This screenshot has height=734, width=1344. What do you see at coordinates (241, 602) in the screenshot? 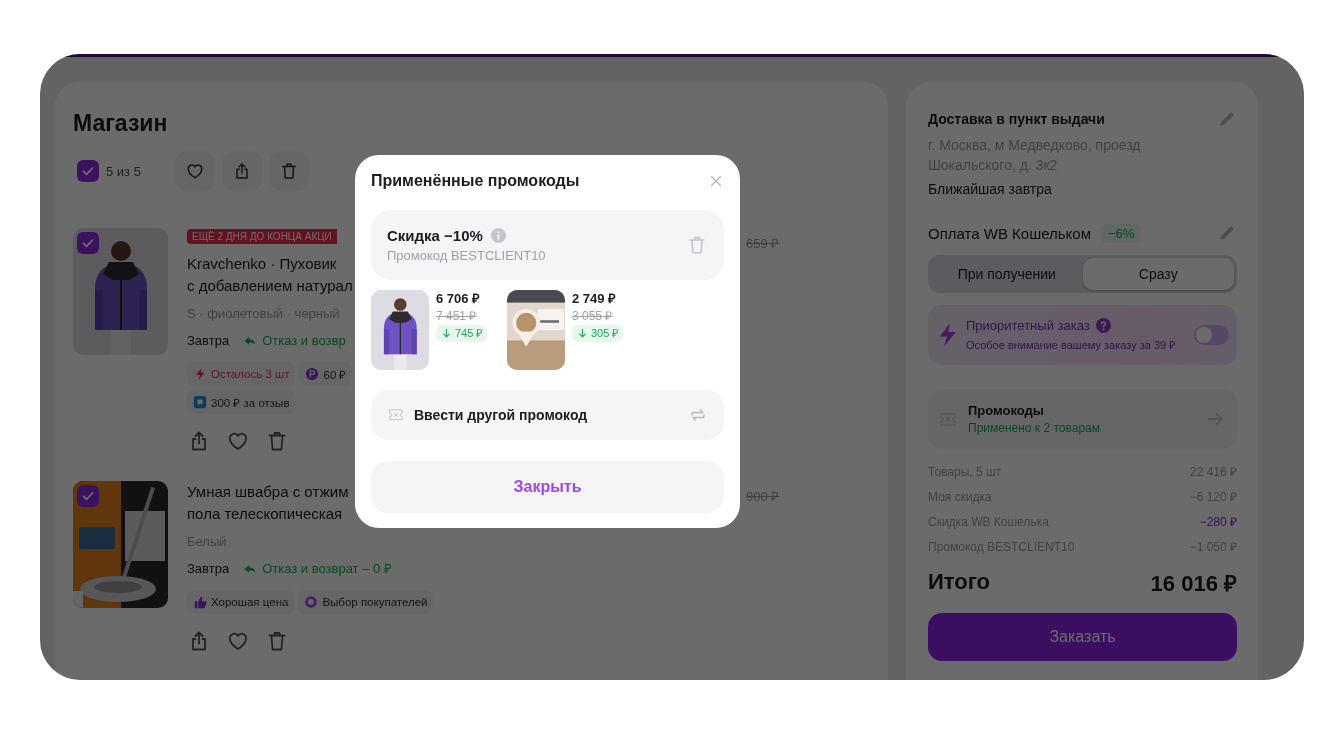
I see `product-tag: Хорошая цена` at bounding box center [241, 602].